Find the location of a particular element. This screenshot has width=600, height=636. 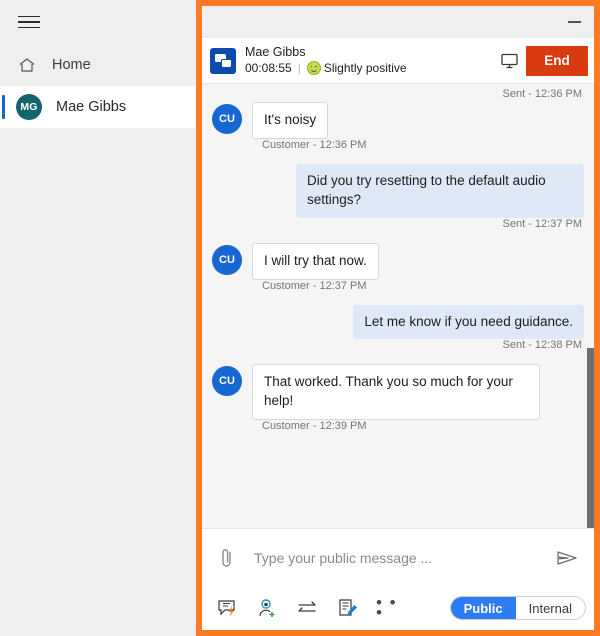

paperclip-icon is located at coordinates (227, 558).